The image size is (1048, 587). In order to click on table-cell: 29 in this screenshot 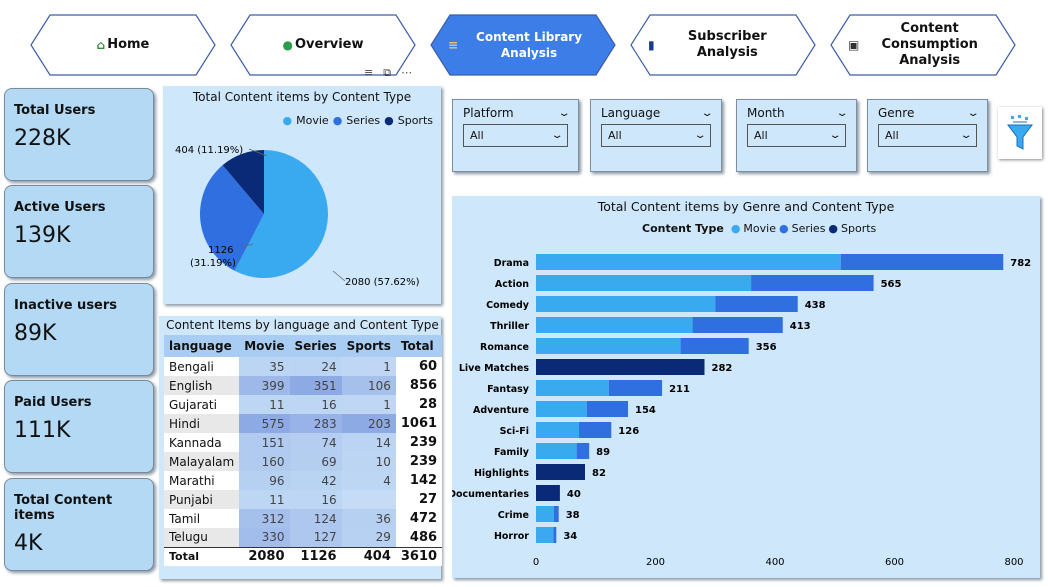, I will do `click(368, 537)`.